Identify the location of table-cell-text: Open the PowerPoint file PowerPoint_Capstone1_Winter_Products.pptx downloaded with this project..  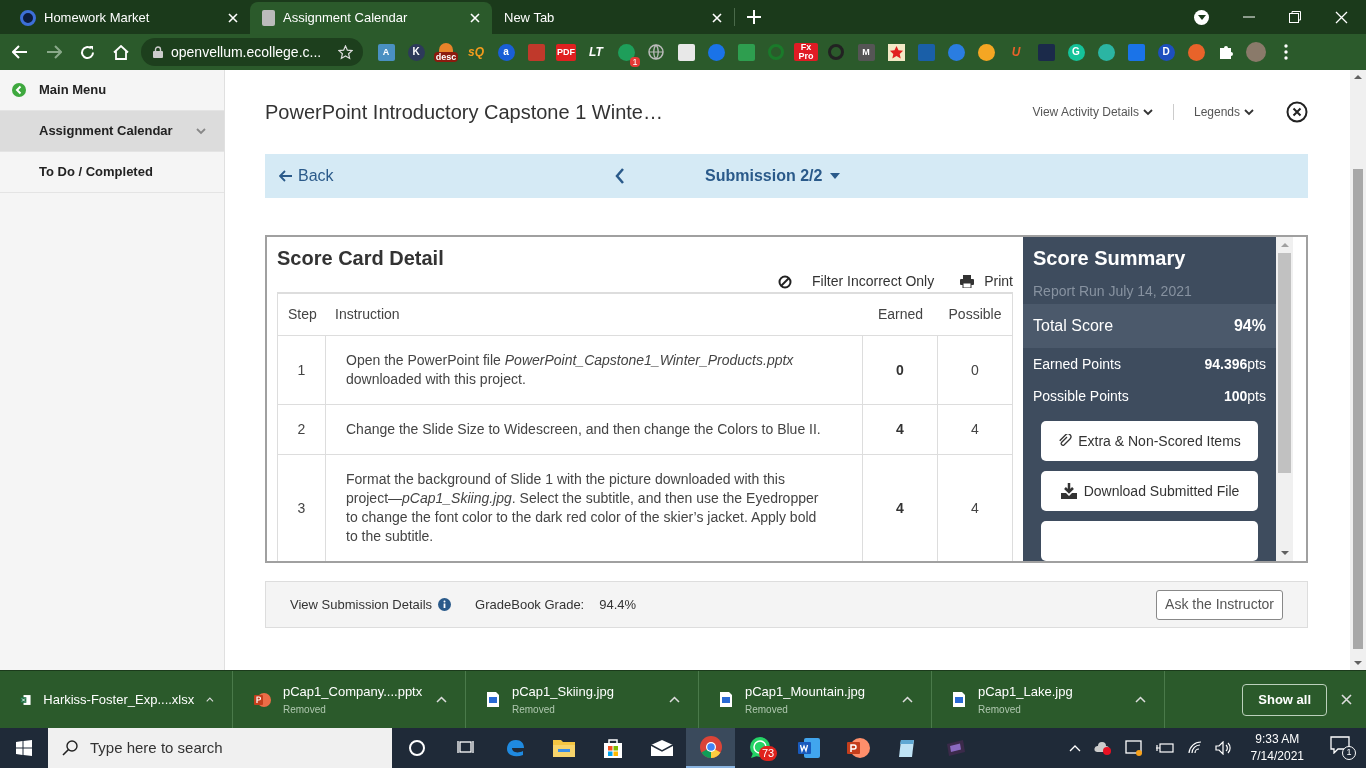
(570, 370).